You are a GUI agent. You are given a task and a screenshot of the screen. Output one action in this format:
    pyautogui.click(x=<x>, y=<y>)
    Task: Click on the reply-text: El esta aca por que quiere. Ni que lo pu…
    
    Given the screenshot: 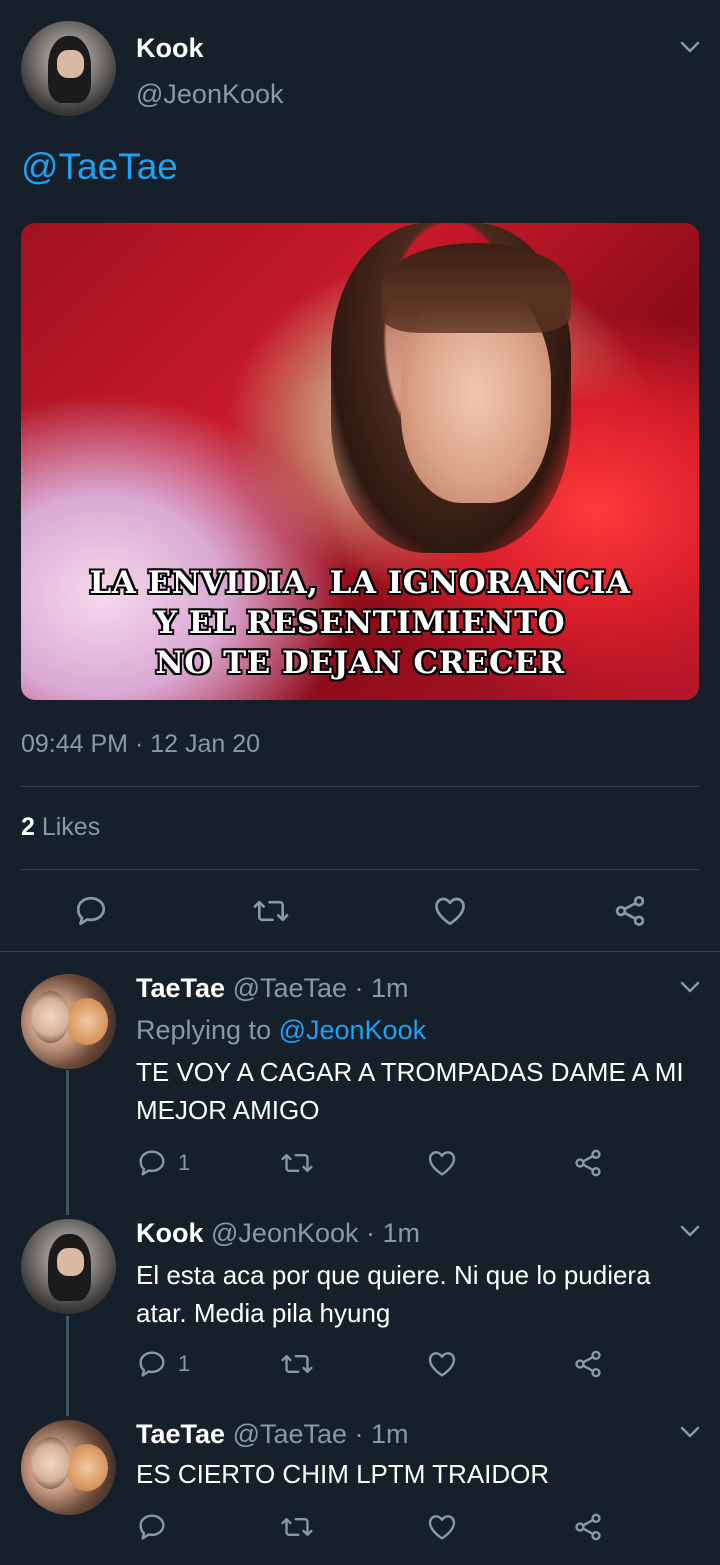 What is the action you would take?
    pyautogui.click(x=416, y=1294)
    